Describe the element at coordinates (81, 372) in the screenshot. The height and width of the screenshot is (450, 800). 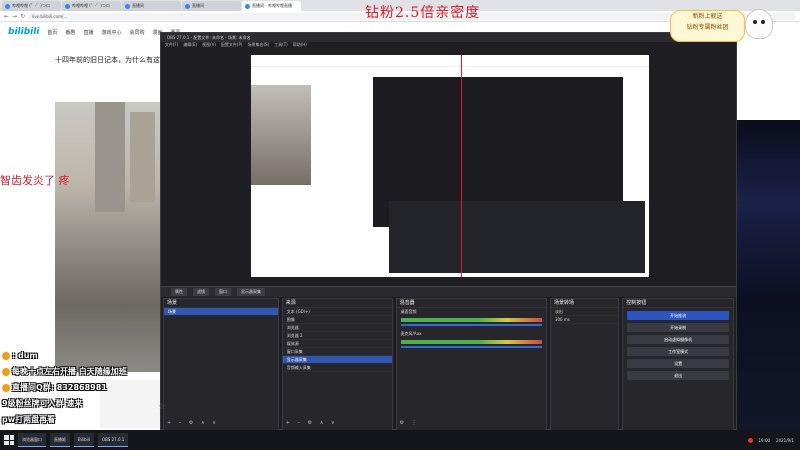
I see `chat-line: 每晚十点左右开播 白天随缘加班` at that location.